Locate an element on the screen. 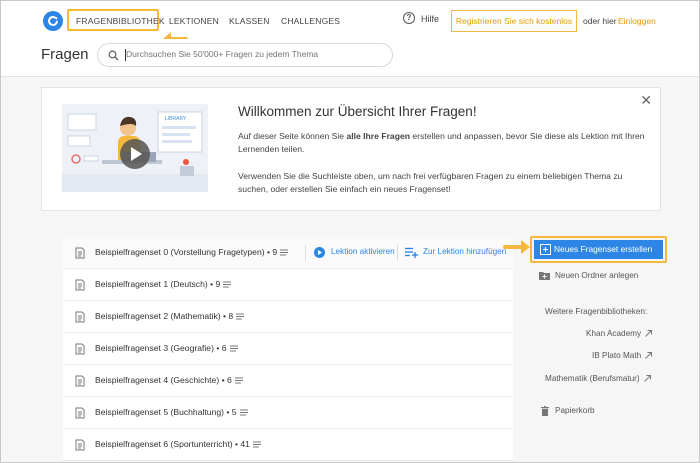 The image size is (700, 463). question-count: 41 is located at coordinates (245, 444).